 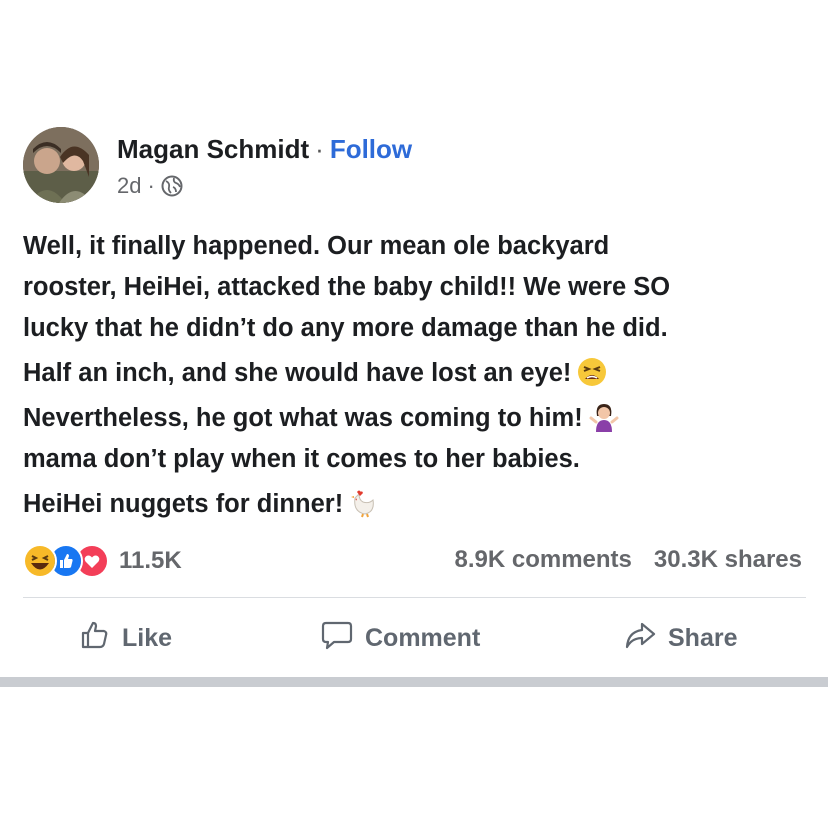 What do you see at coordinates (364, 509) in the screenshot?
I see `rooster-emoji` at bounding box center [364, 509].